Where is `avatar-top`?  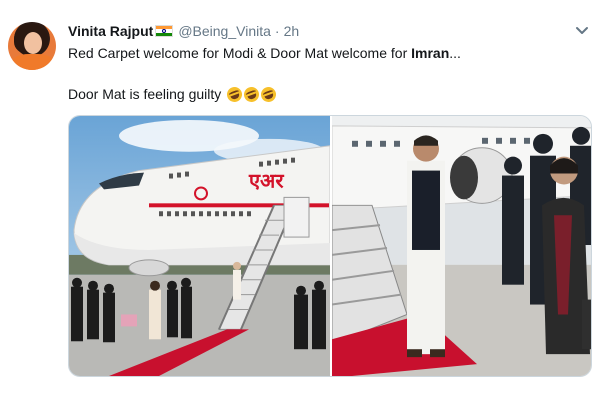
avatar-top is located at coordinates (33, 62).